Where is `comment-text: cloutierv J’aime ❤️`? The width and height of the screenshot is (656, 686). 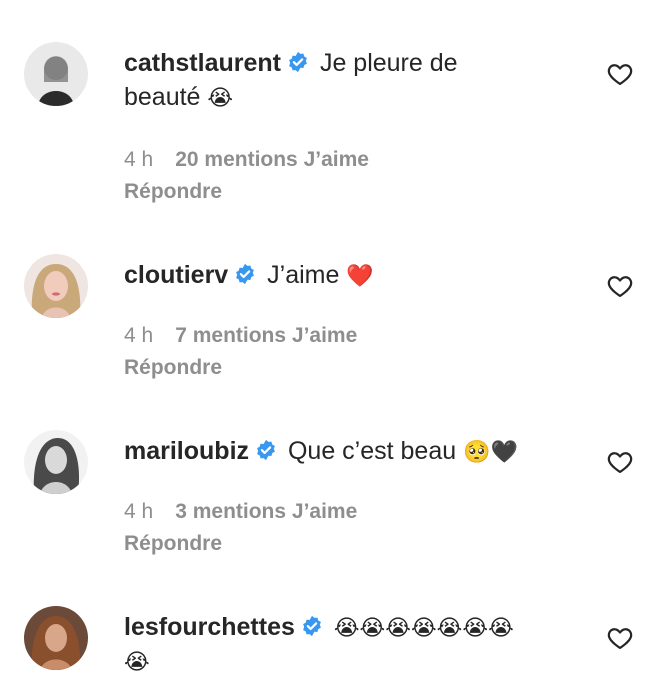
comment-text: cloutierv J’aime ❤️ is located at coordinates (350, 275).